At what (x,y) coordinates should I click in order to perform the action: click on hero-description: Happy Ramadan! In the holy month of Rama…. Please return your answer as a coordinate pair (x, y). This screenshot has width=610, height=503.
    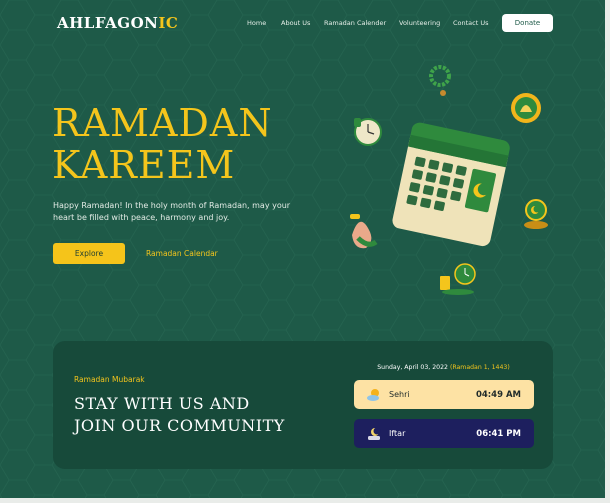
    Looking at the image, I should click on (172, 211).